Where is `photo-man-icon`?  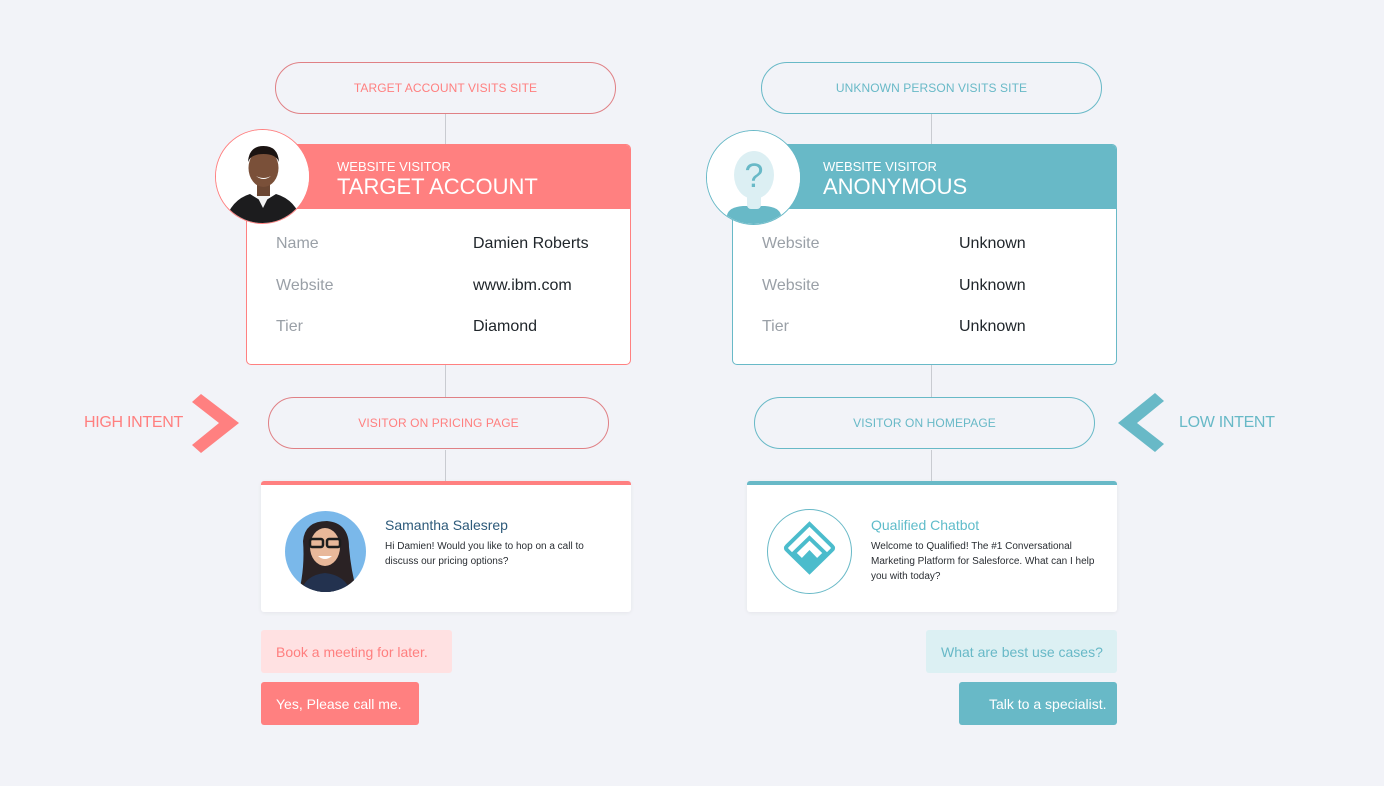
photo-man-icon is located at coordinates (262, 176).